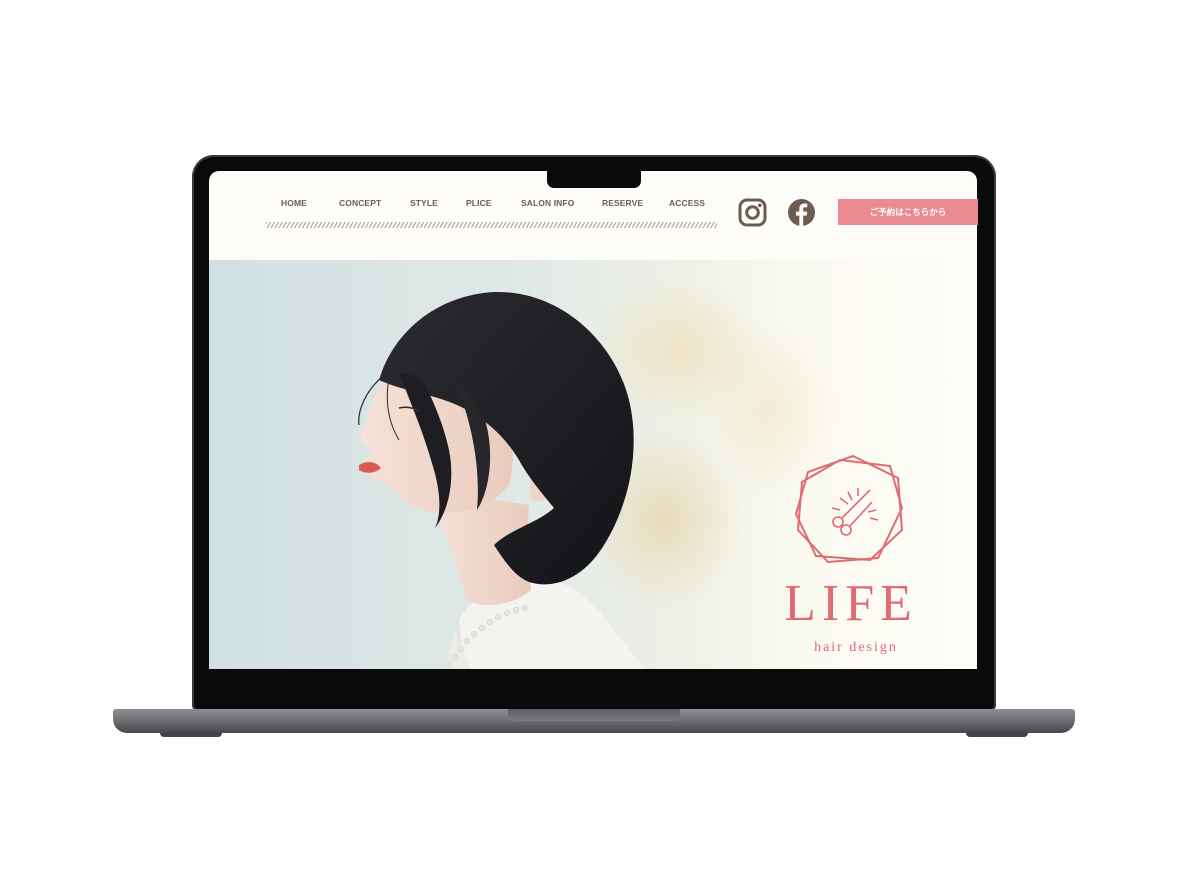 The height and width of the screenshot is (891, 1189). What do you see at coordinates (360, 203) in the screenshot?
I see `nav-item-concept: CONCEPT` at bounding box center [360, 203].